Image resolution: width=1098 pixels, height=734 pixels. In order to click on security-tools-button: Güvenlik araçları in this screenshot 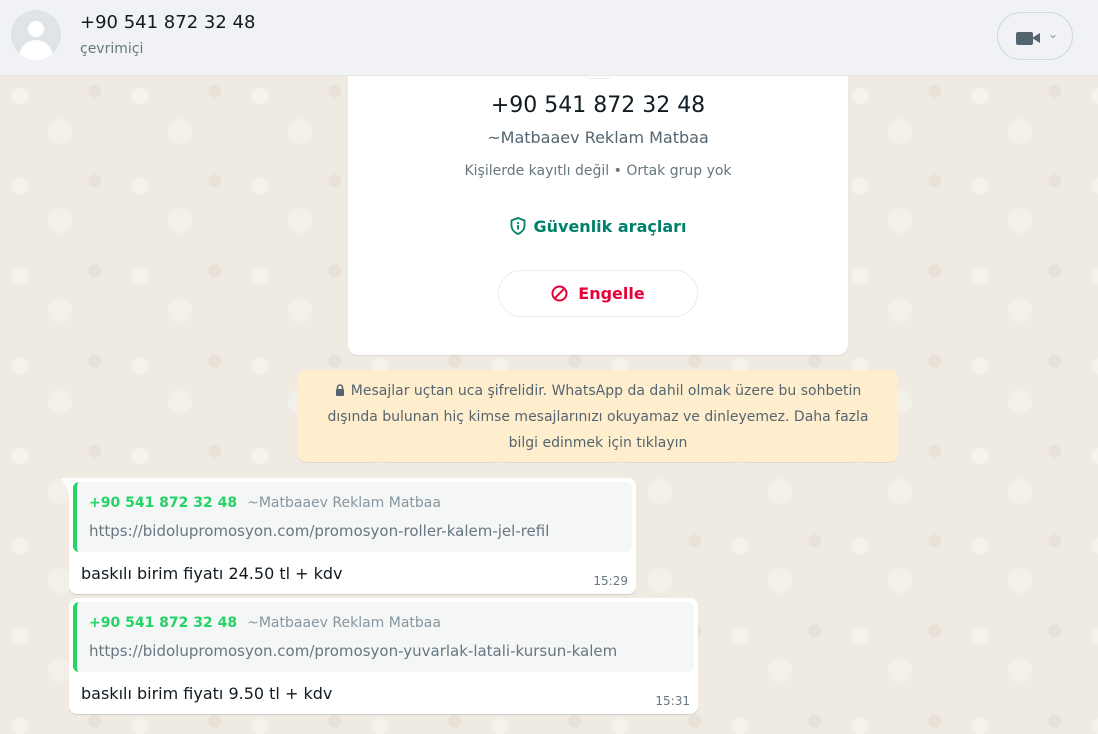, I will do `click(598, 226)`.